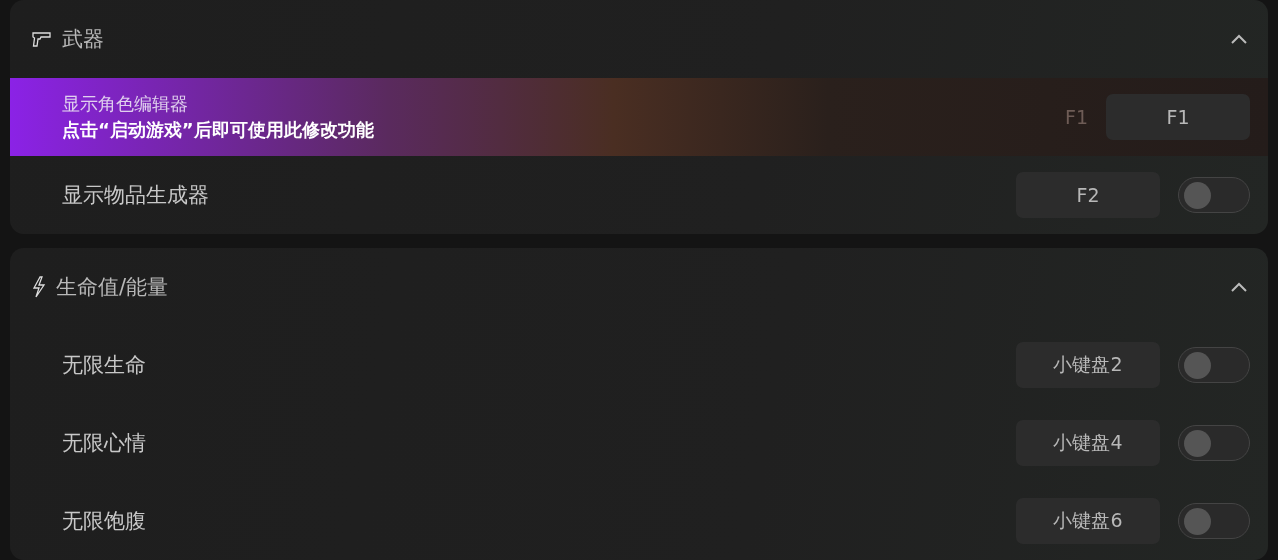 The image size is (1278, 560). I want to click on hotkey-button: F2, so click(1088, 195).